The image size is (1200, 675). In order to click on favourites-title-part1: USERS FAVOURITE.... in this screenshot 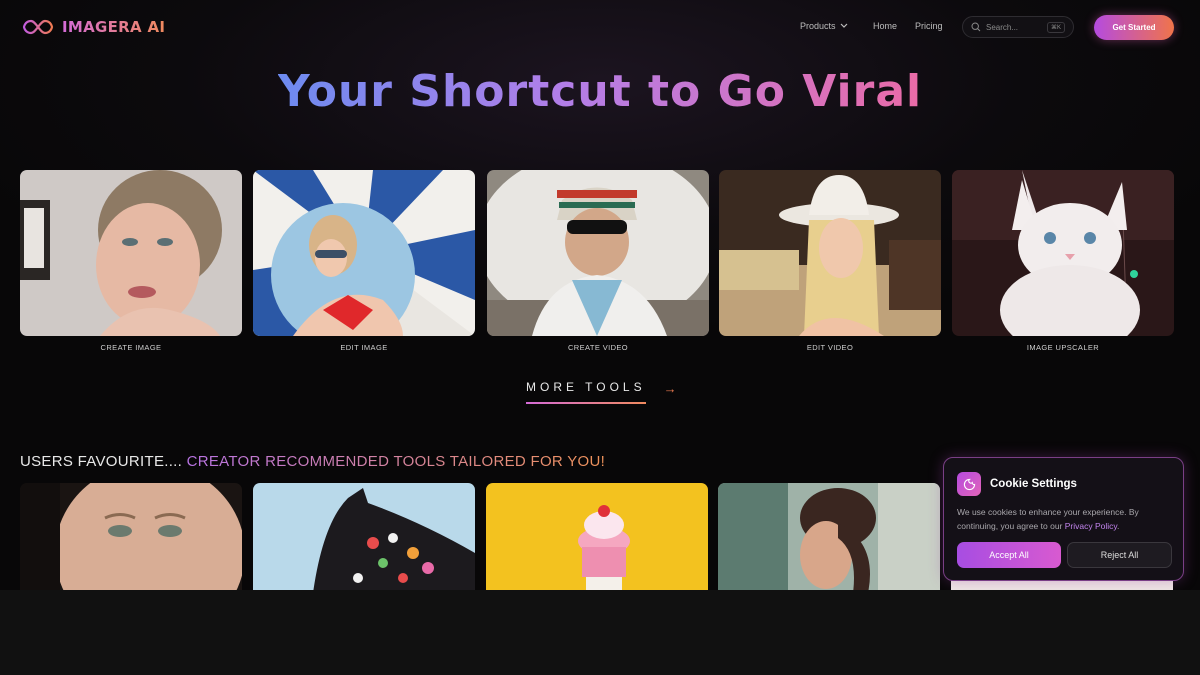, I will do `click(101, 461)`.